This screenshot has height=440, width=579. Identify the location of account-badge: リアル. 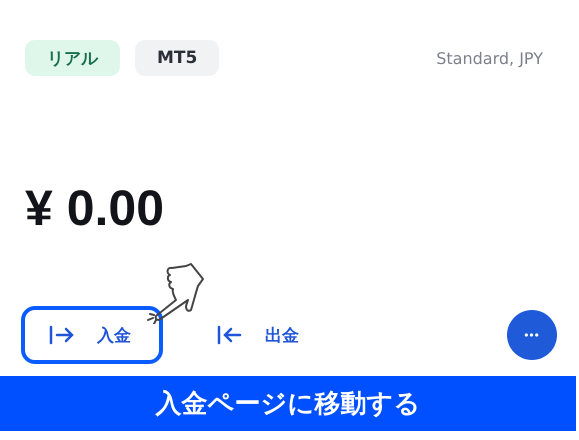
(72, 58).